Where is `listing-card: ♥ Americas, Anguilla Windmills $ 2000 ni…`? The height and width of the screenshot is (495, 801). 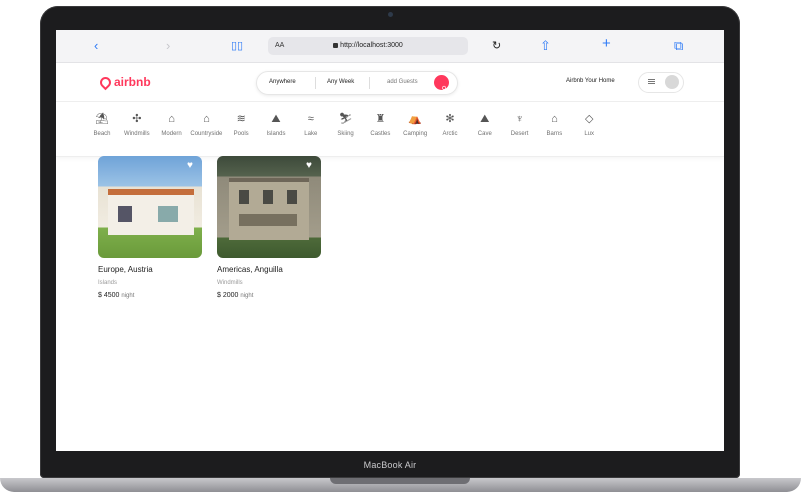 listing-card: ♥ Americas, Anguilla Windmills $ 2000 ni… is located at coordinates (269, 227).